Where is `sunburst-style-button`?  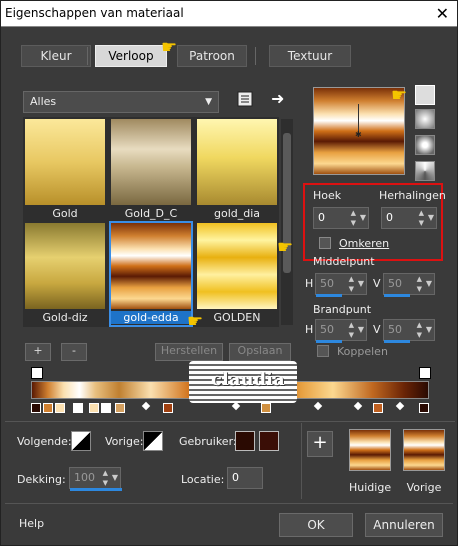
sunburst-style-button is located at coordinates (425, 171).